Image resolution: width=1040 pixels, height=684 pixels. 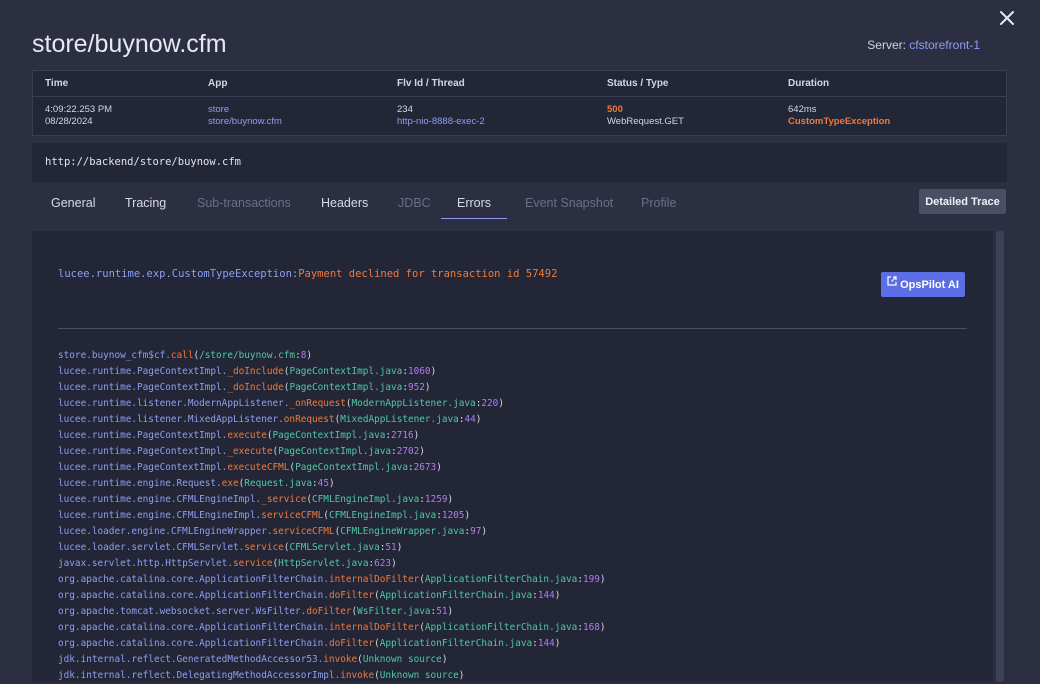 What do you see at coordinates (413, 403) in the screenshot?
I see `frame-file: ModernAppListener.java` at bounding box center [413, 403].